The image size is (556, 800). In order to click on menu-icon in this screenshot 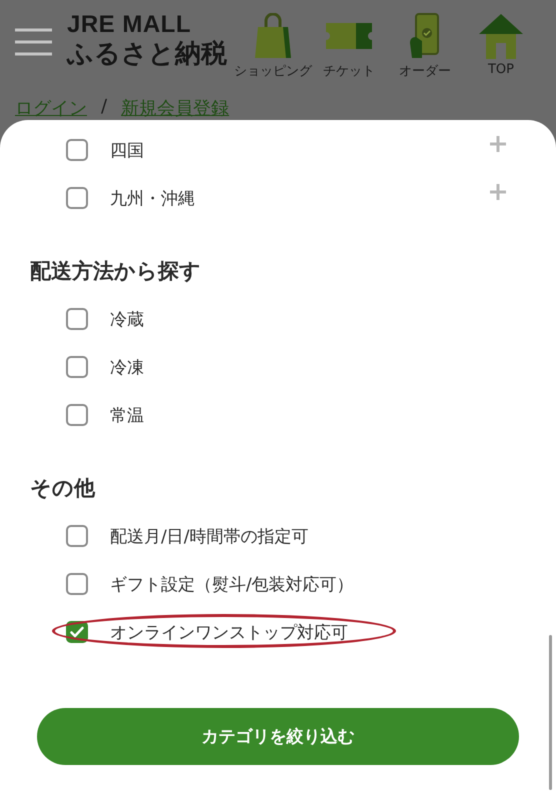, I will do `click(33, 42)`.